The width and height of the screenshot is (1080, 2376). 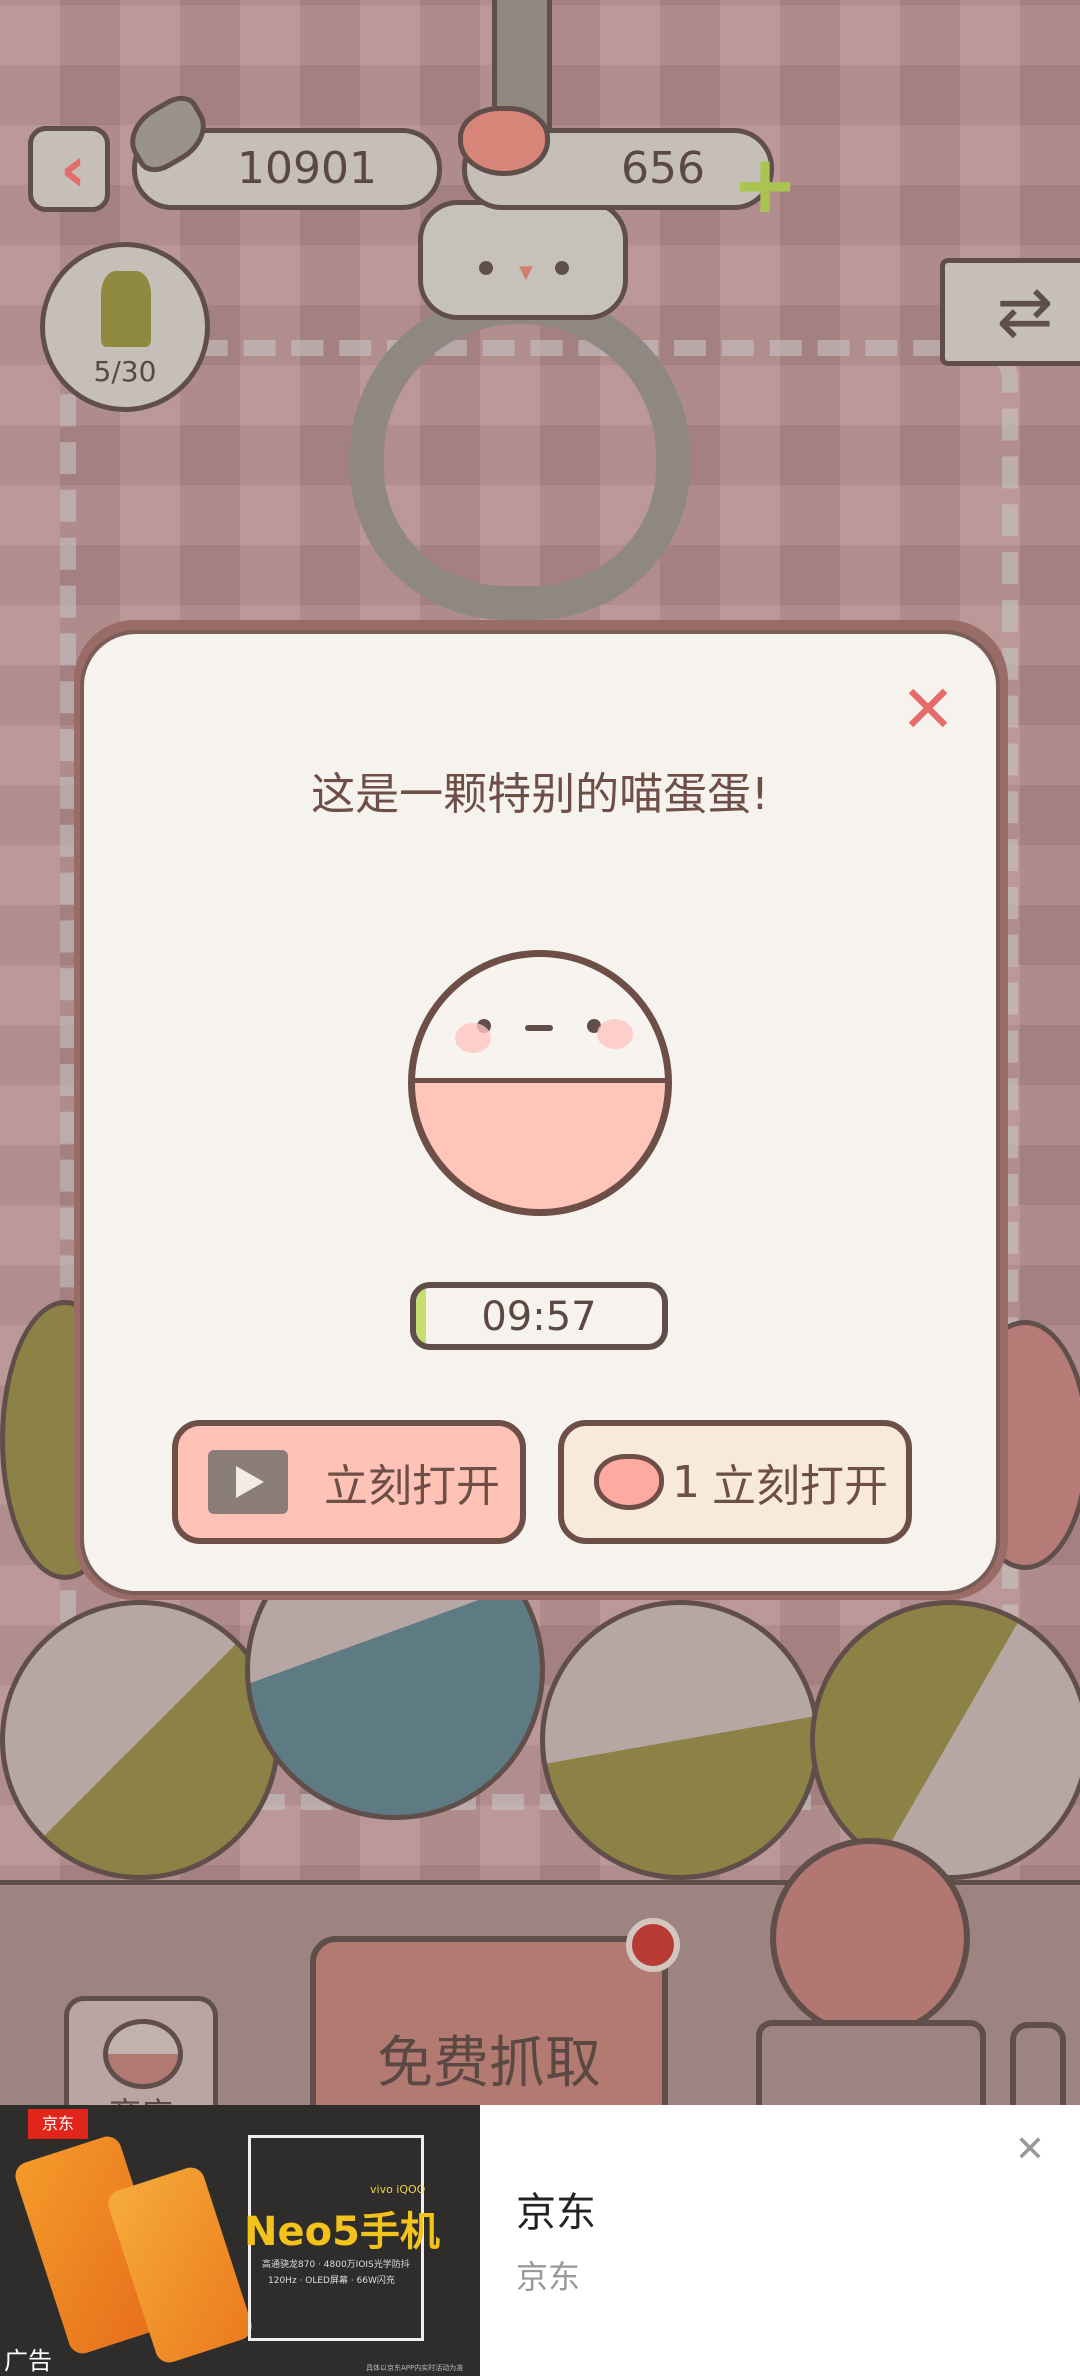 What do you see at coordinates (800, 1486) in the screenshot?
I see `heart-open-label: 立刻打开` at bounding box center [800, 1486].